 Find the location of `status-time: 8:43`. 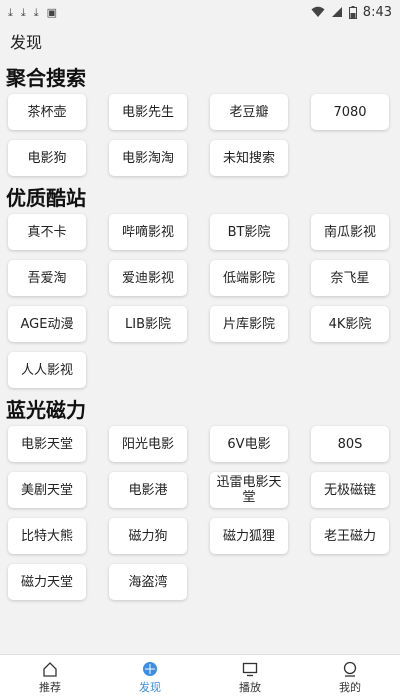

status-time: 8:43 is located at coordinates (377, 12).